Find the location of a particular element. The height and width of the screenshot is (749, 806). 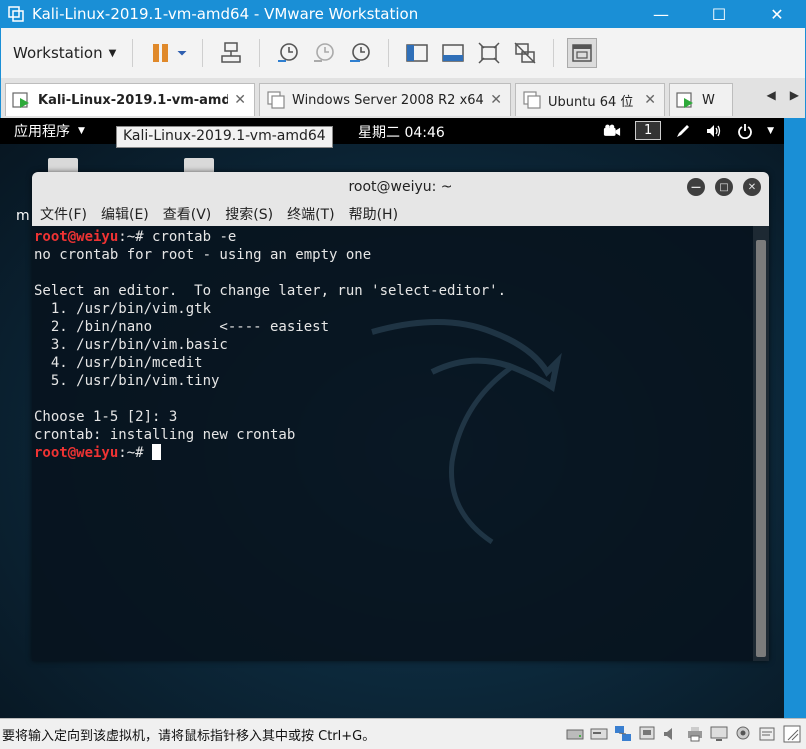

unity-button is located at coordinates (525, 53).